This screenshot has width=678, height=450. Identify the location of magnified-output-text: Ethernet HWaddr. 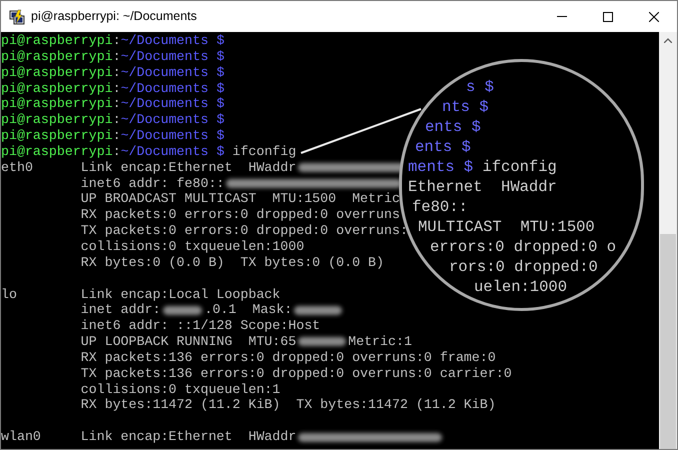
(482, 187).